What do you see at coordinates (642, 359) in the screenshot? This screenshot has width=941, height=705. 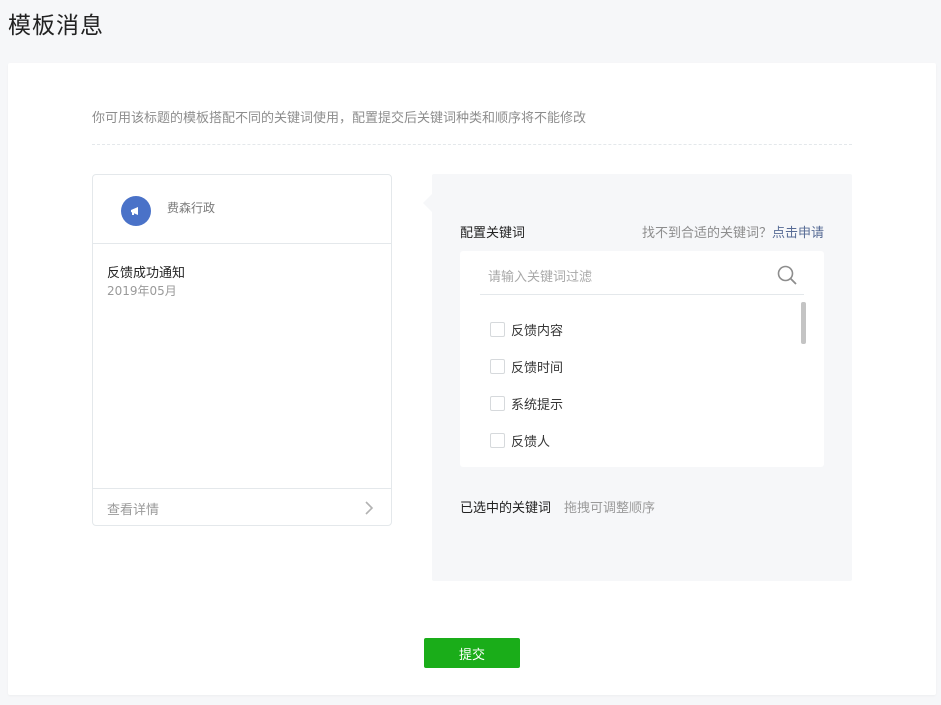 I see `keyword-selector: 反馈内容 反馈时间 系统提示 反馈人` at bounding box center [642, 359].